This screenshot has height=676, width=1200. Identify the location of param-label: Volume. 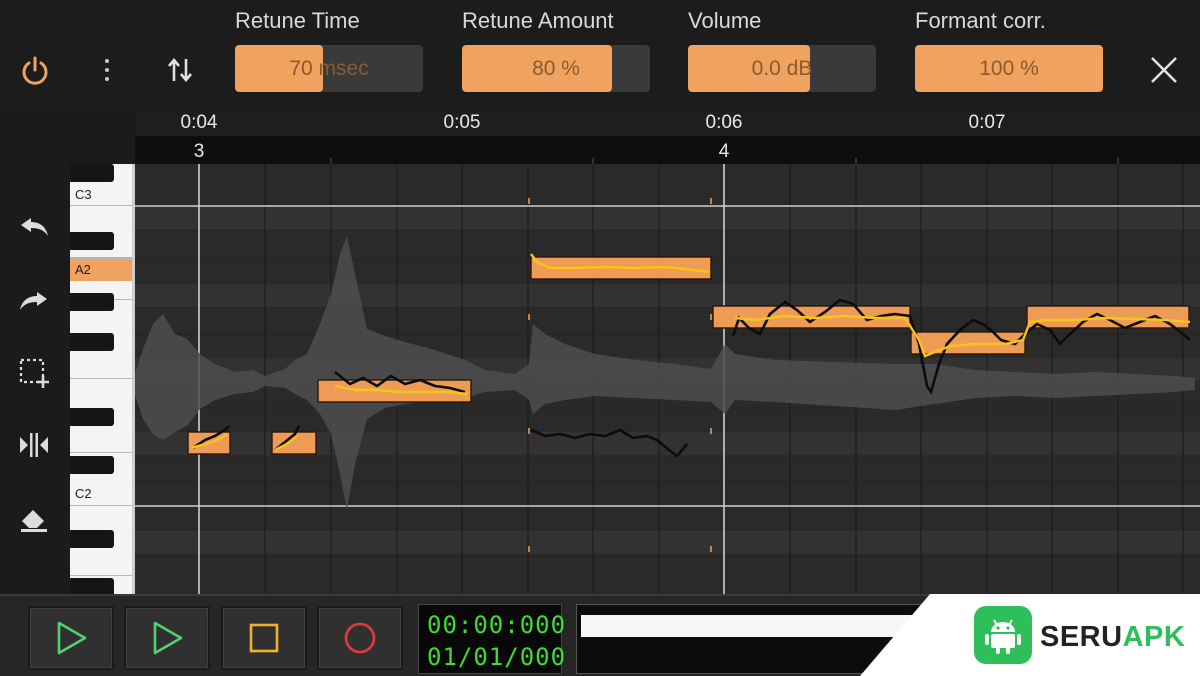
(725, 20).